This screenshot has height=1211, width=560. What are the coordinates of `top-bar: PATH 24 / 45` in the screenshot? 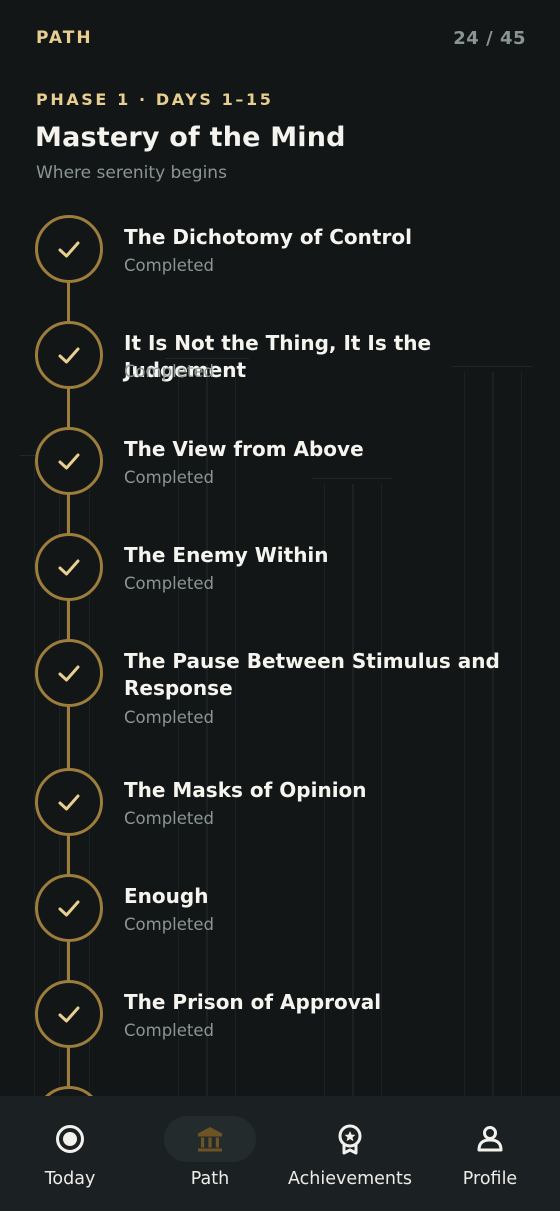 It's located at (281, 38).